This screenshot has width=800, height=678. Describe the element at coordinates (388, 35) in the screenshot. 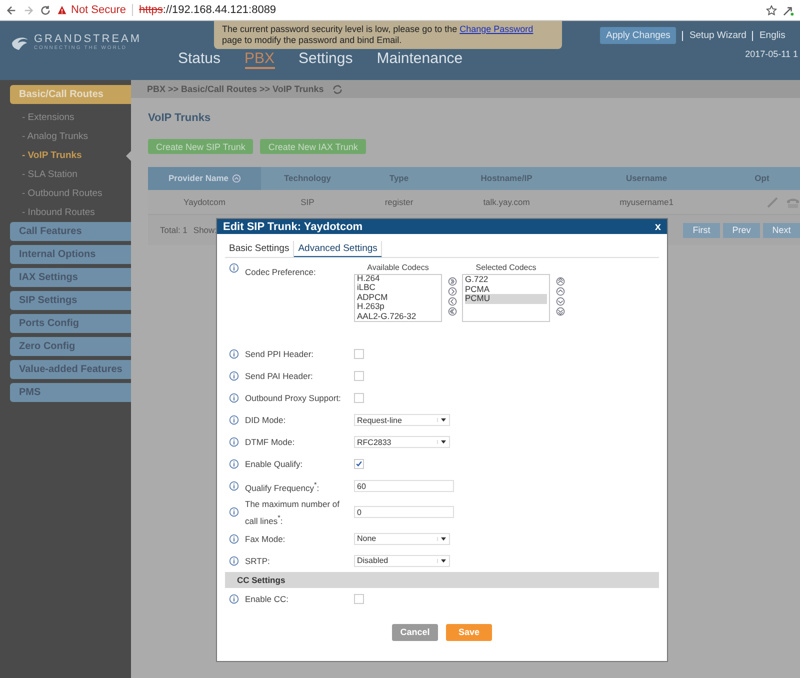

I see `password-notice: The current password security level is low, please go to the Change Password page to modify the password and bind Email.` at that location.